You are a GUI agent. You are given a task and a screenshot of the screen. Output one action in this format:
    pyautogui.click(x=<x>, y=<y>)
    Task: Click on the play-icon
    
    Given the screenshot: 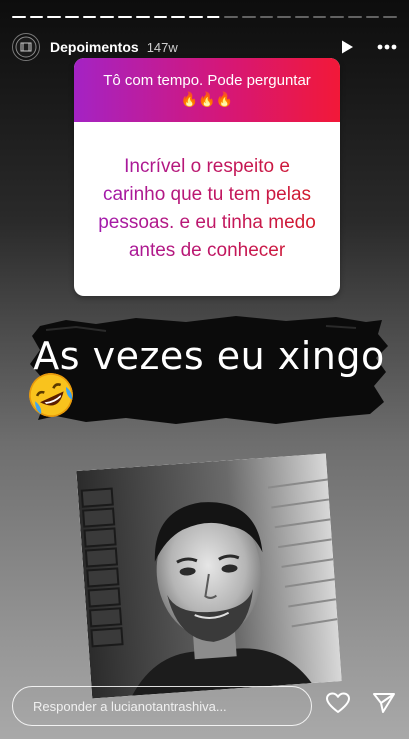 What is the action you would take?
    pyautogui.click(x=347, y=47)
    